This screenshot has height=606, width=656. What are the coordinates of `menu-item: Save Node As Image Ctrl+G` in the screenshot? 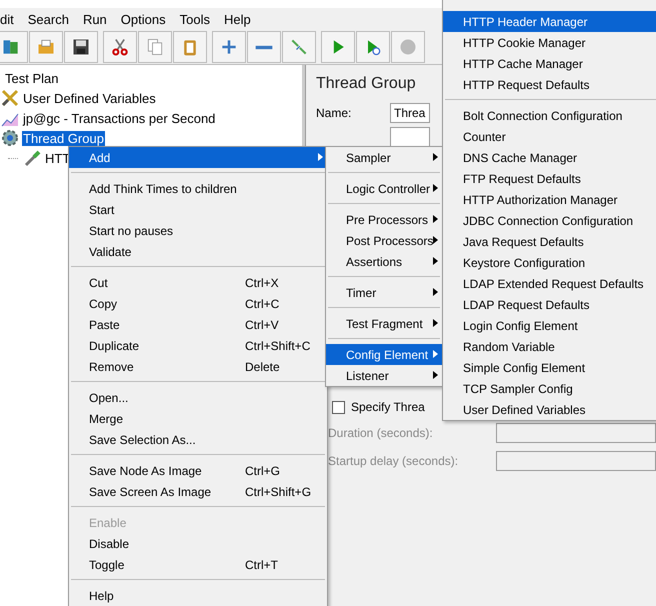 It's located at (198, 470).